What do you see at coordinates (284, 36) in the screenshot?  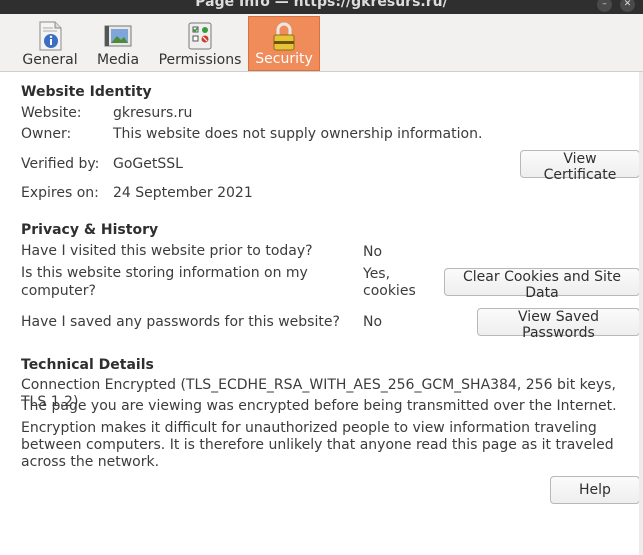 I see `padlock-icon` at bounding box center [284, 36].